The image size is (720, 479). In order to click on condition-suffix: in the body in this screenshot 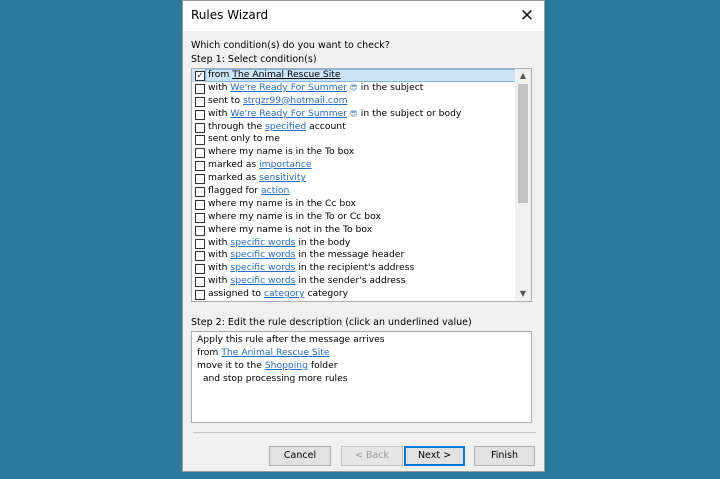, I will do `click(323, 242)`.